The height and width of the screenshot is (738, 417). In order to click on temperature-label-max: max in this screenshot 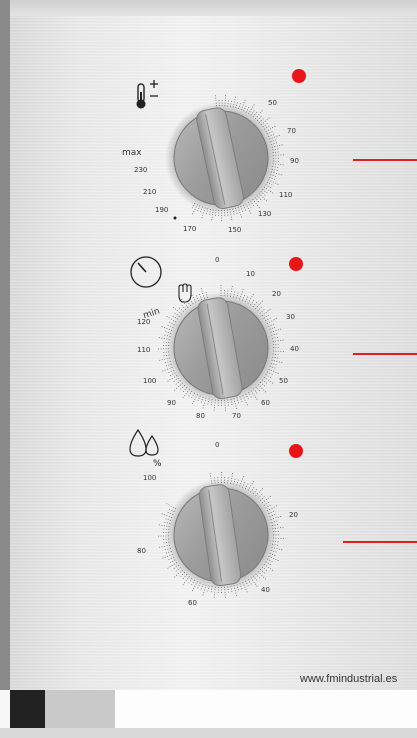, I will do `click(132, 153)`.